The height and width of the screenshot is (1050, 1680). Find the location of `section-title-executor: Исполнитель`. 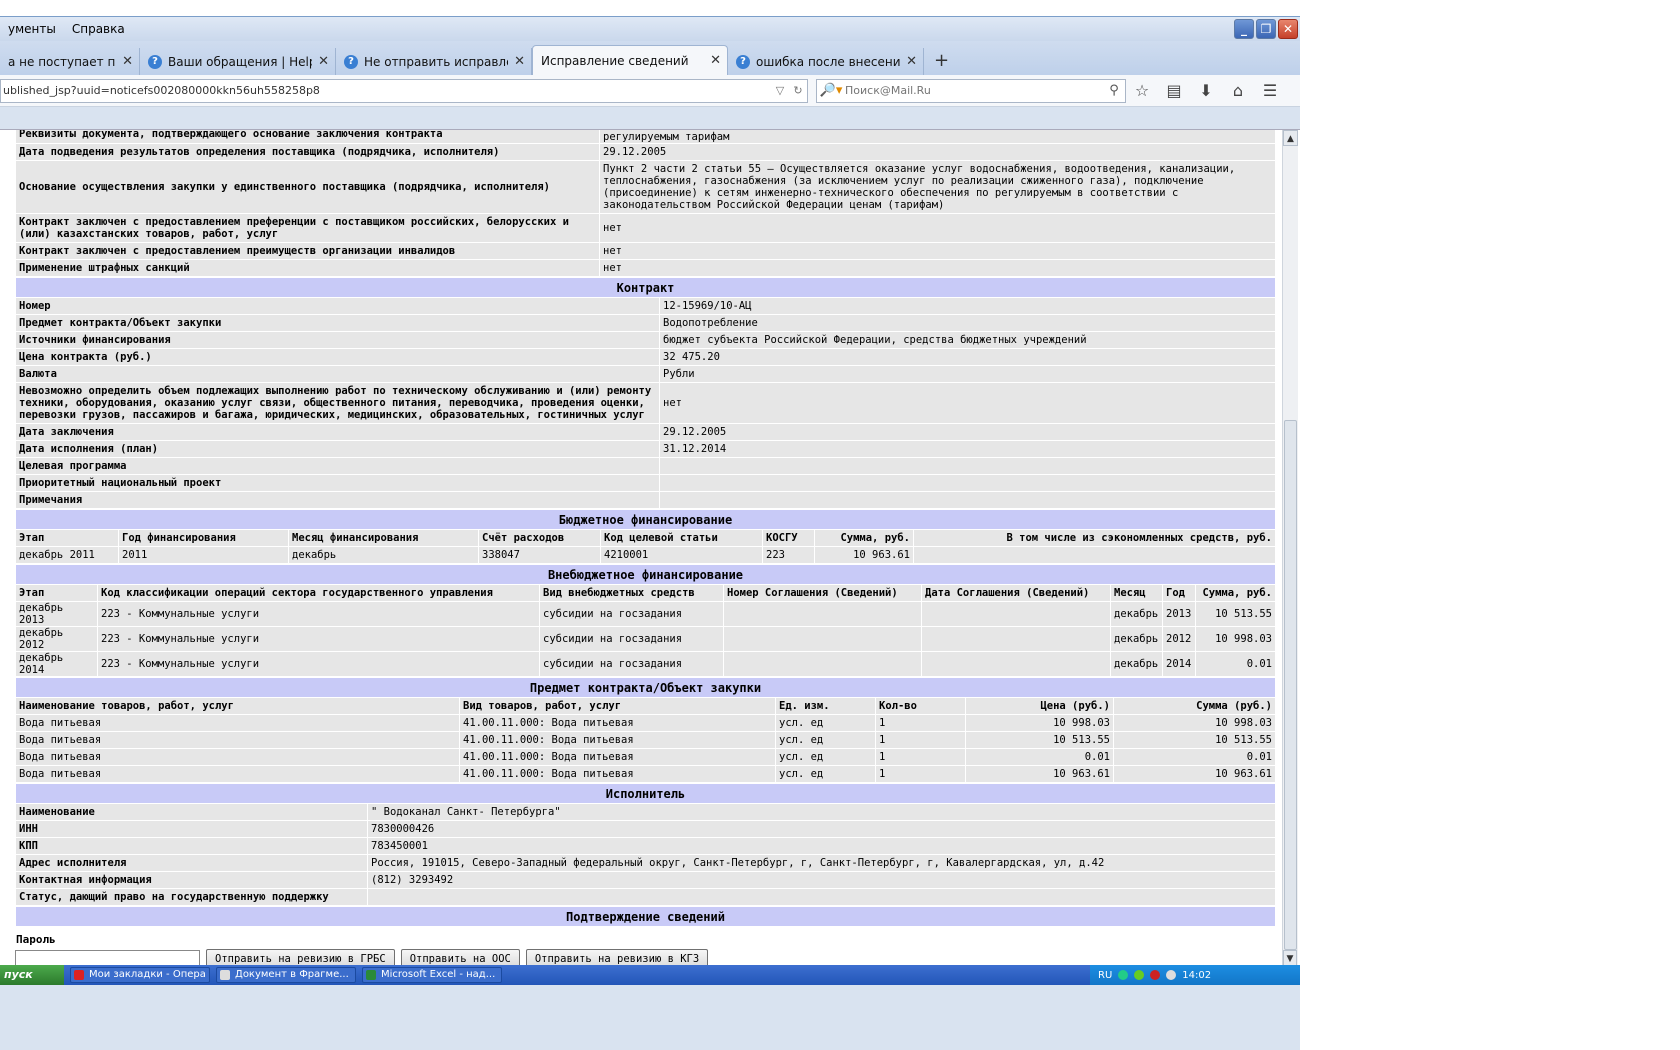

section-title-executor: Исполнитель is located at coordinates (645, 793).